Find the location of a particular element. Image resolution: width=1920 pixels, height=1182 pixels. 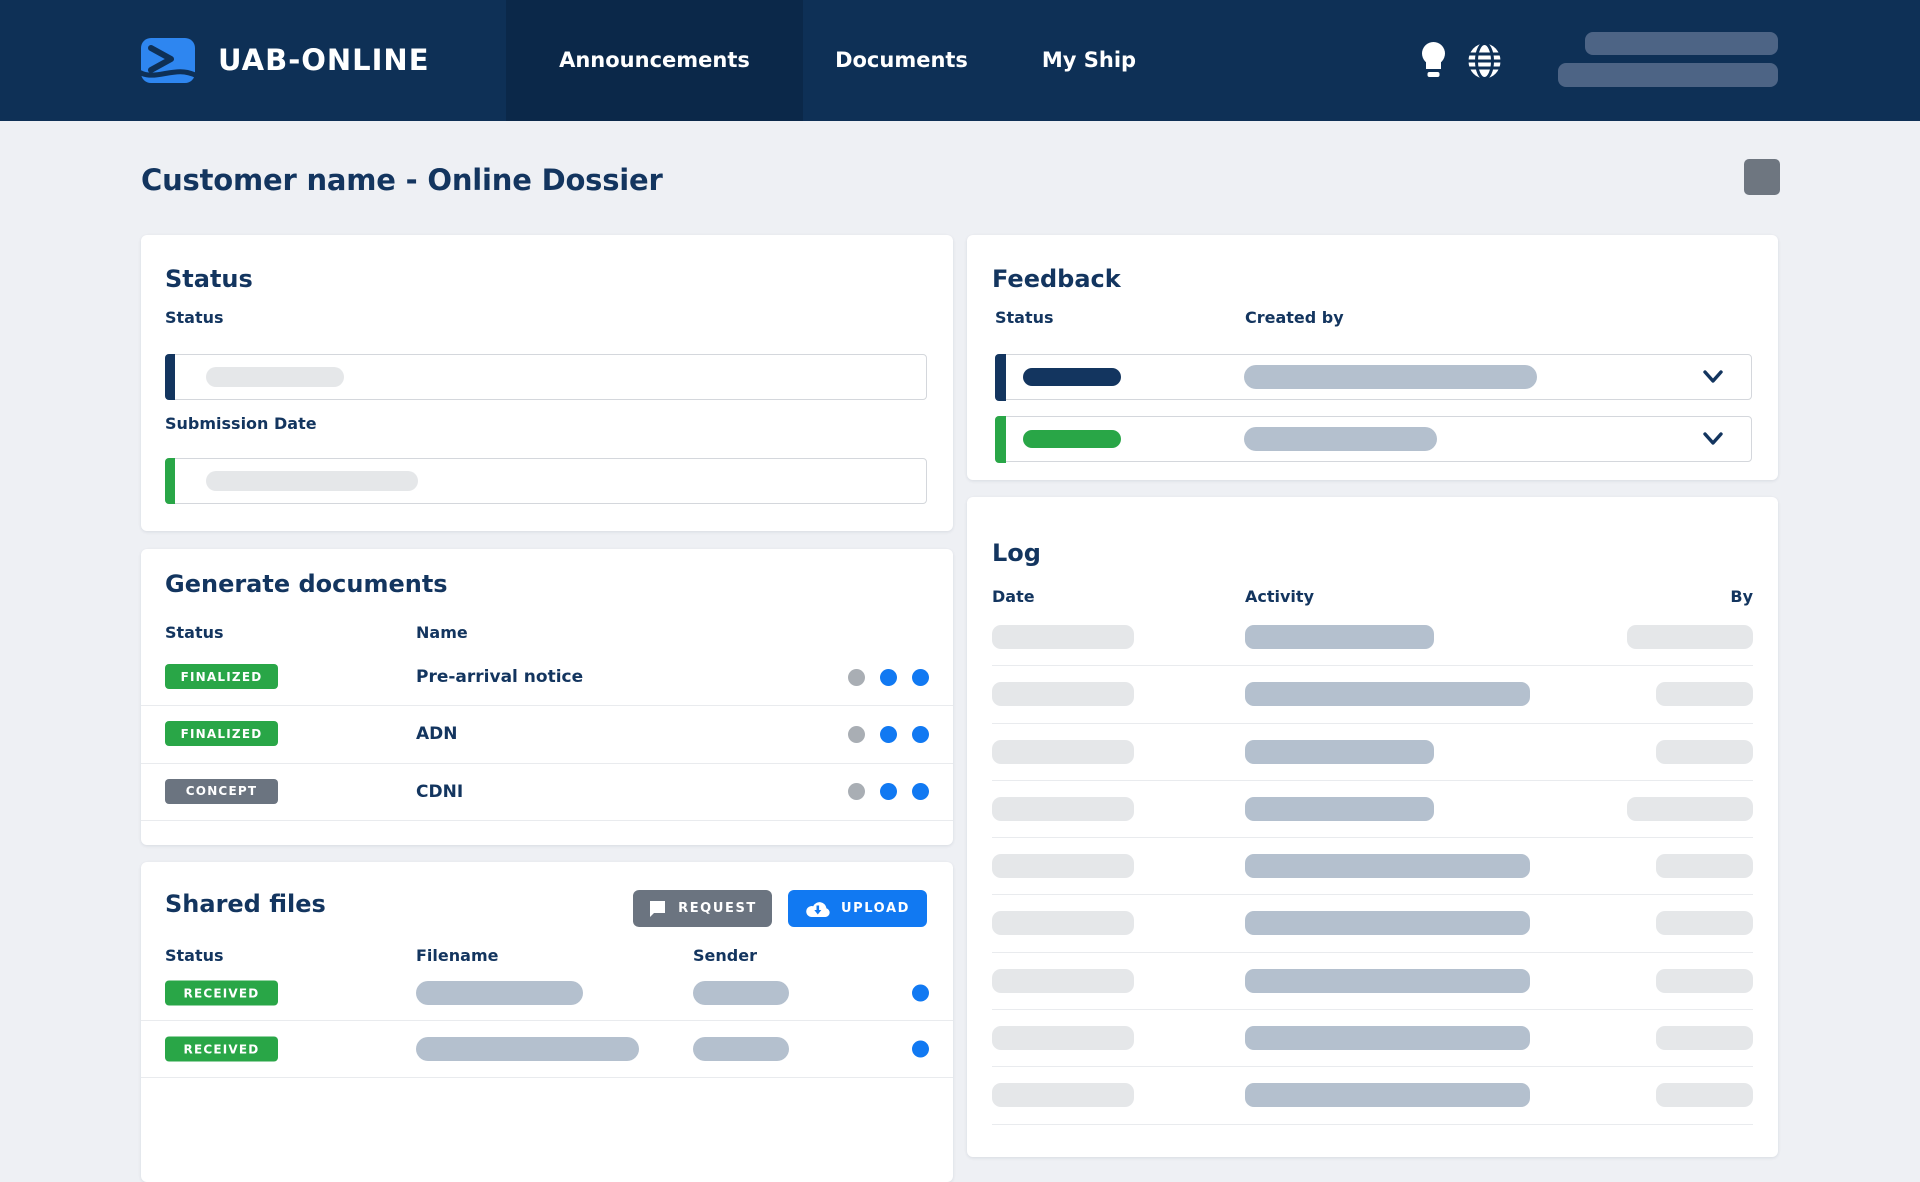

lightbulb-icon is located at coordinates (1433, 60).